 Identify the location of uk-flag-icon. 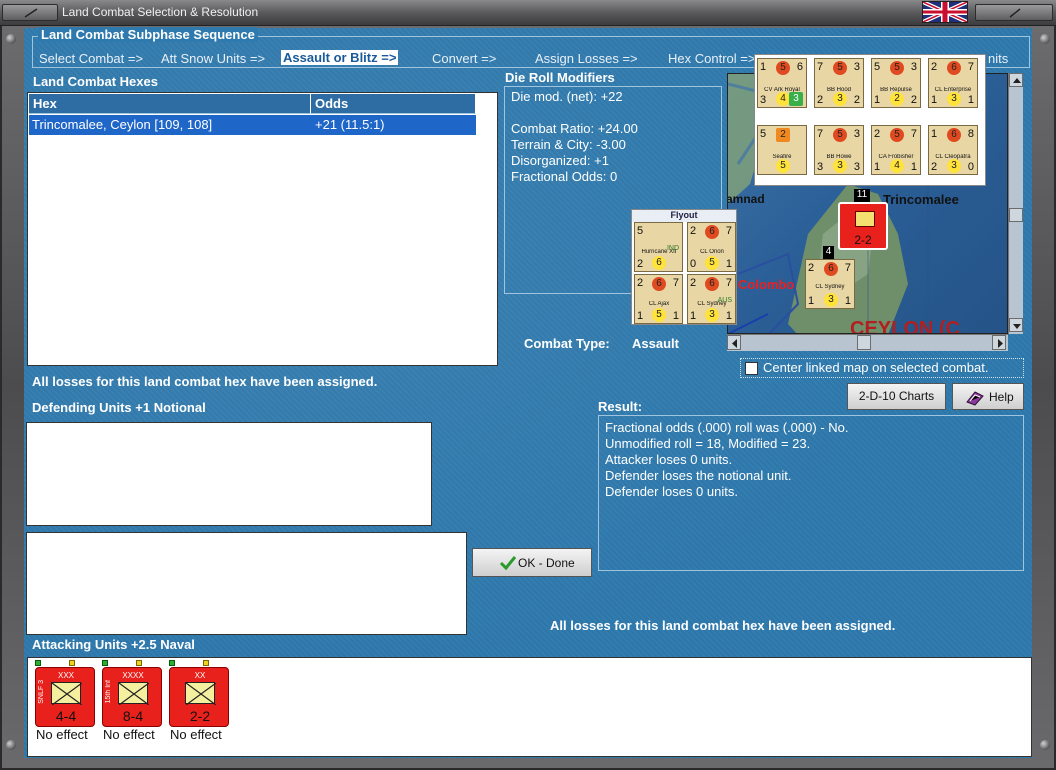
(945, 12).